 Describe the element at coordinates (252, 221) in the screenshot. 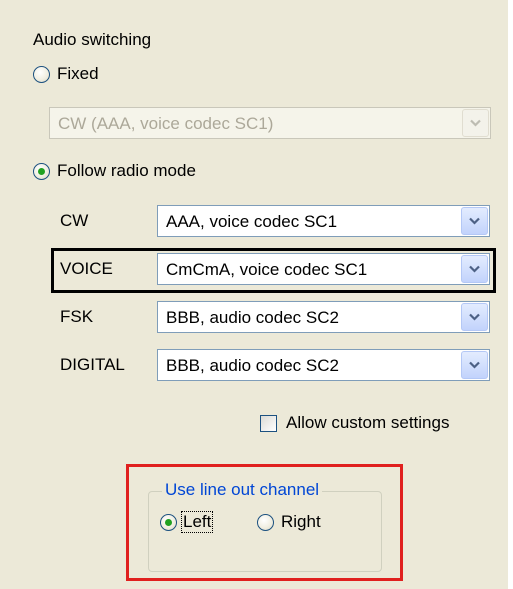

I see `mode-combo-cw-value: AAA, voice codec SC1` at that location.